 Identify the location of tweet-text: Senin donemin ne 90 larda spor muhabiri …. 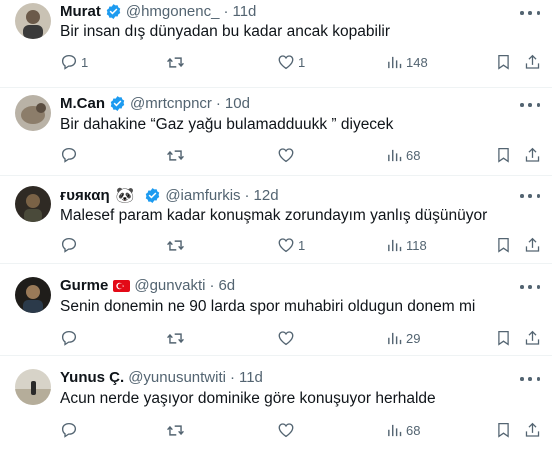
(268, 306).